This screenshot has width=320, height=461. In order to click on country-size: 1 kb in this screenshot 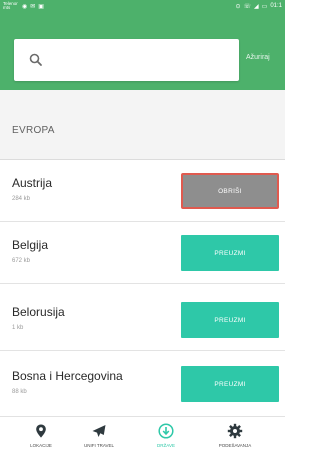, I will do `click(18, 328)`.